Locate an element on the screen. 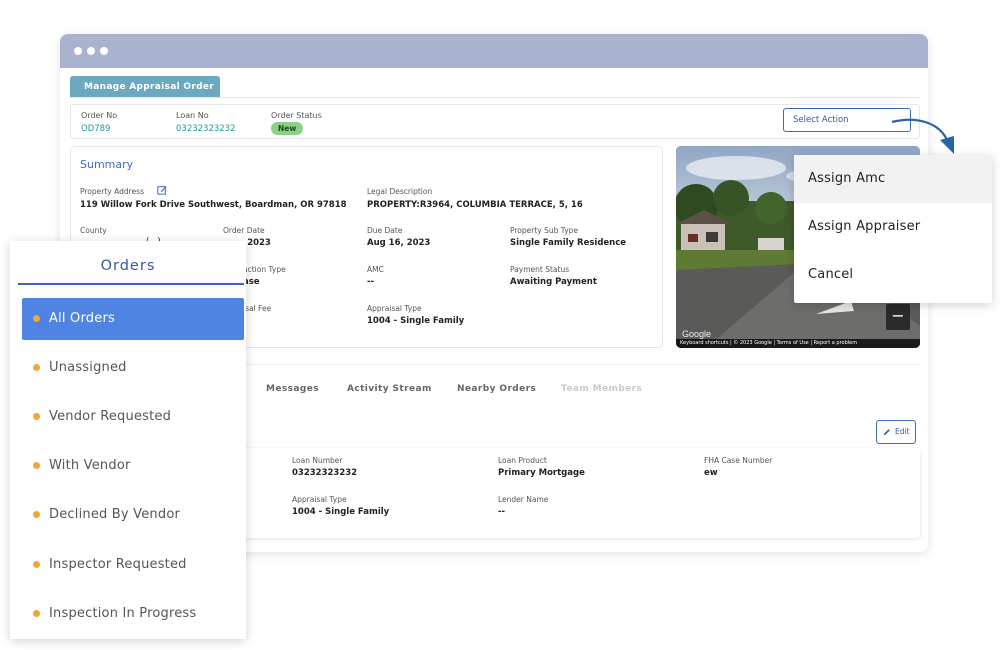 The height and width of the screenshot is (650, 1000). property-sub-type-value: Single Family Residence is located at coordinates (568, 243).